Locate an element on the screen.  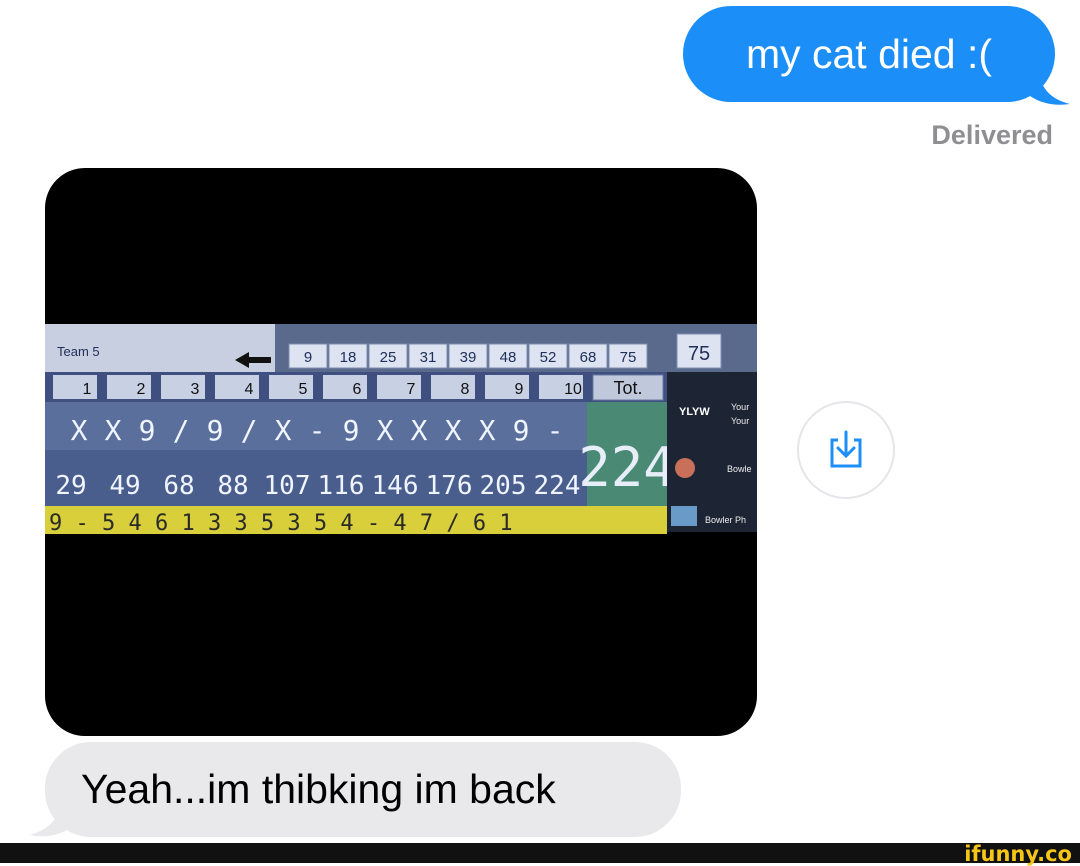
sent-message-bubble: my cat died :( is located at coordinates (869, 54).